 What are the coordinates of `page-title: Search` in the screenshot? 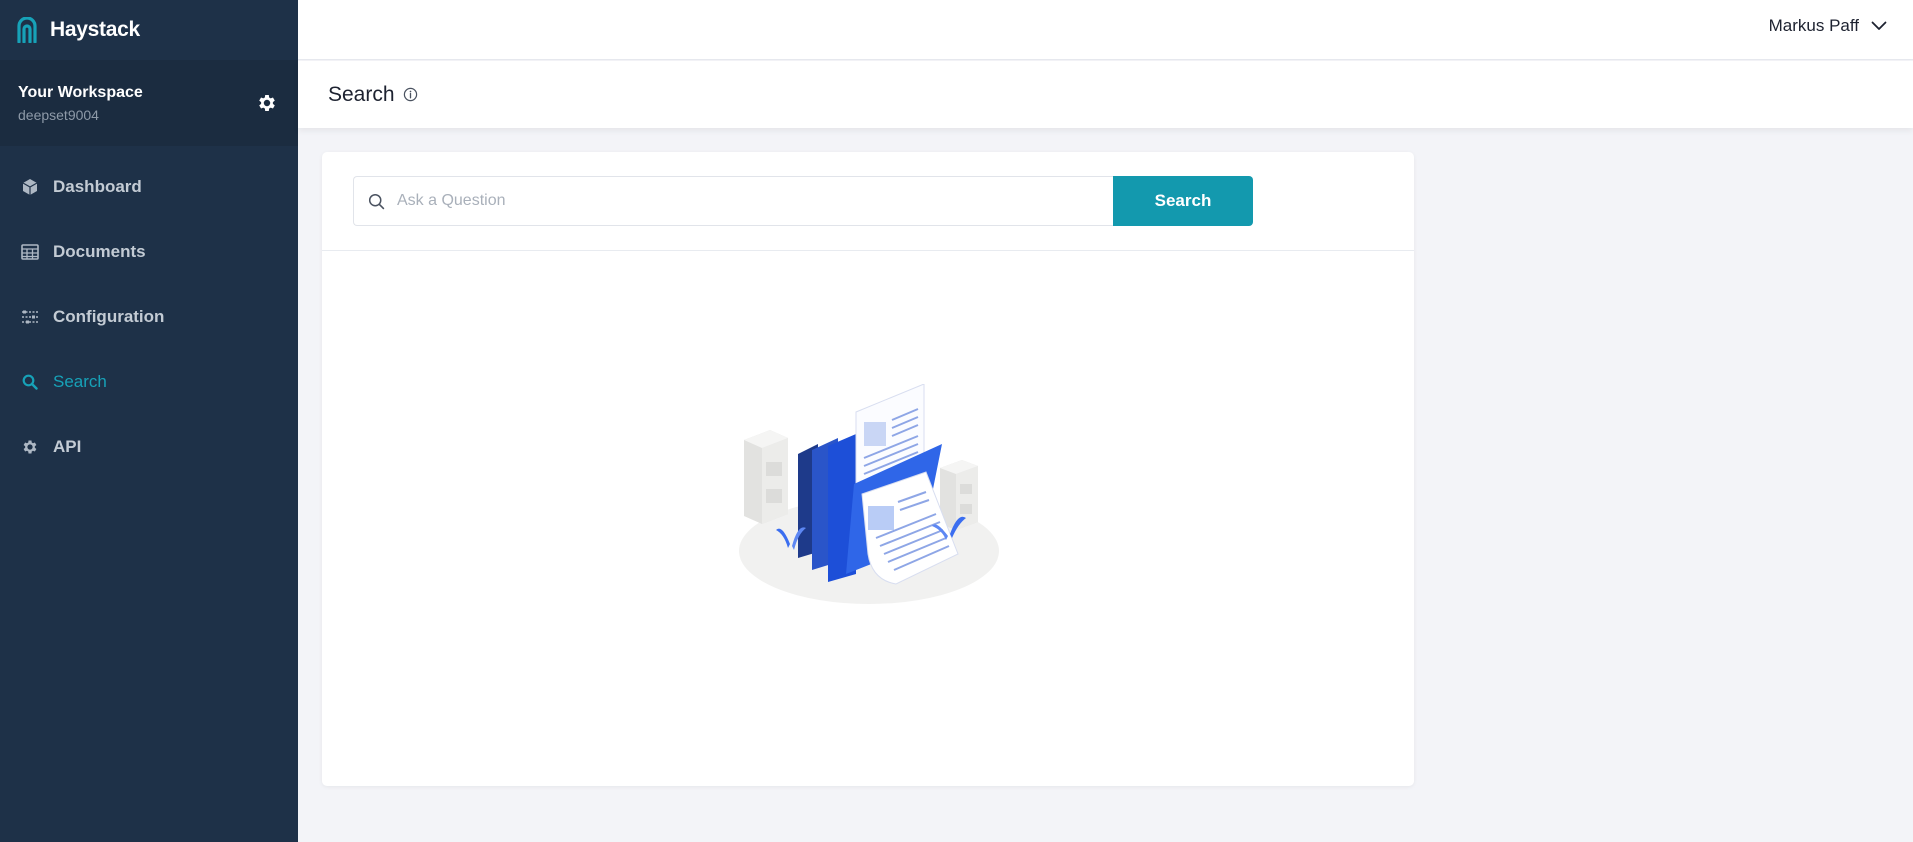 It's located at (361, 94).